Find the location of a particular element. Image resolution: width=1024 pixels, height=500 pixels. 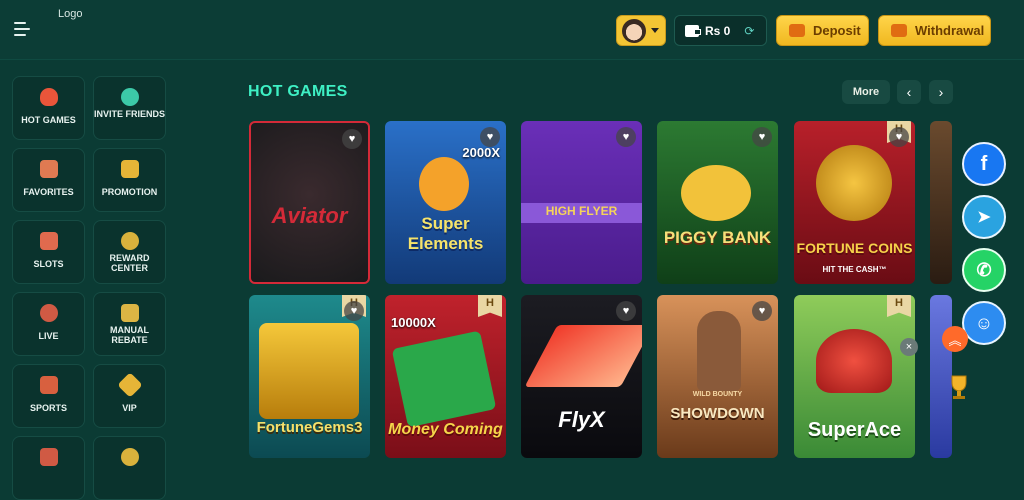

facebook-icon: f is located at coordinates (984, 164).